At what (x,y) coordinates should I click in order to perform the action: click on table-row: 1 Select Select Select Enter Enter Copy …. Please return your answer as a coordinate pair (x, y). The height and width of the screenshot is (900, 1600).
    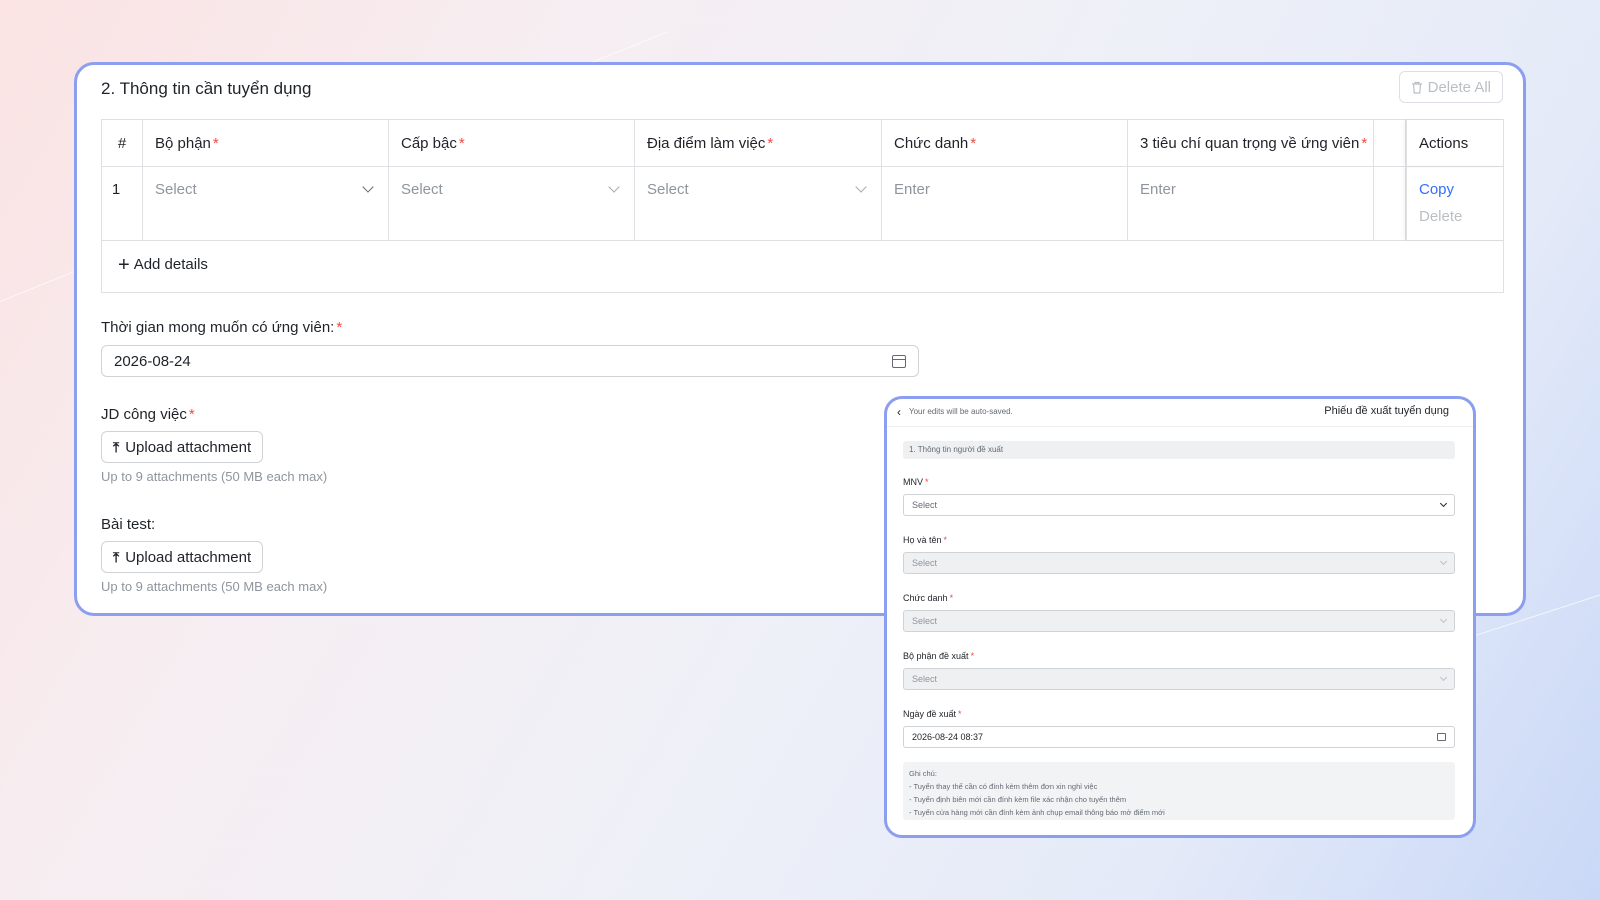
    Looking at the image, I should click on (802, 204).